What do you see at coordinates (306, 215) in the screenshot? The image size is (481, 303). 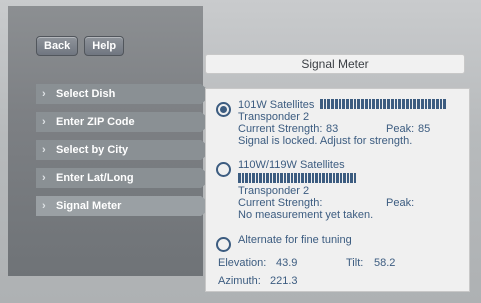 I see `status2: No measurement yet taken.` at bounding box center [306, 215].